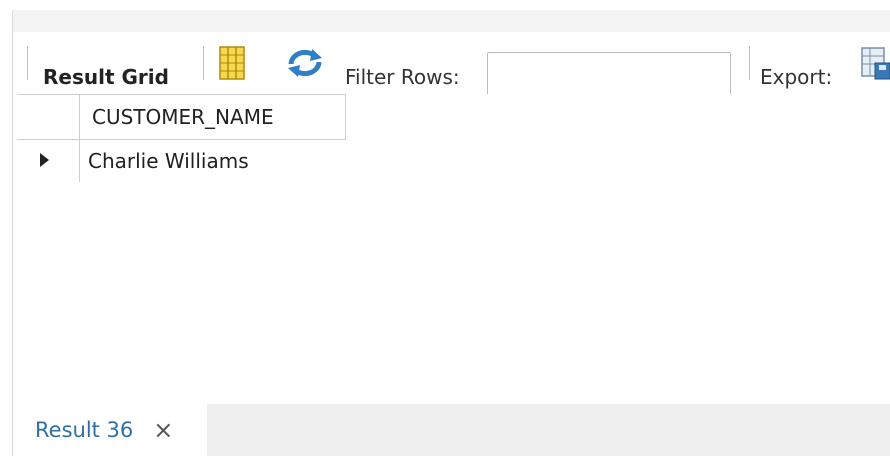  What do you see at coordinates (48, 117) in the screenshot?
I see `grid-corner-cell` at bounding box center [48, 117].